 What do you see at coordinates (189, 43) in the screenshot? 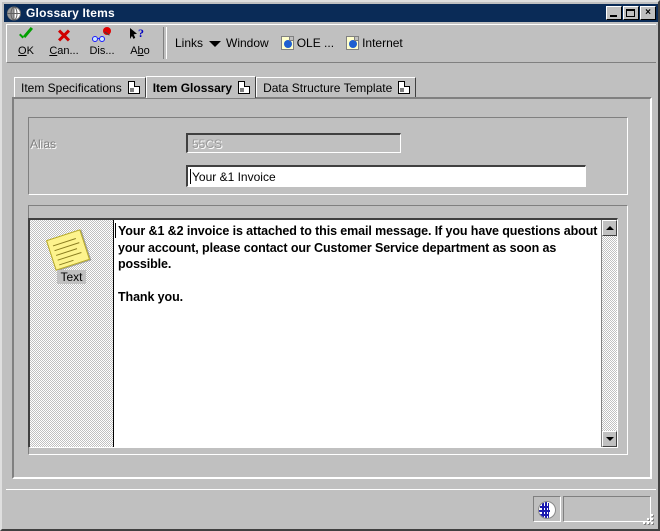
I see `links-label: Links` at bounding box center [189, 43].